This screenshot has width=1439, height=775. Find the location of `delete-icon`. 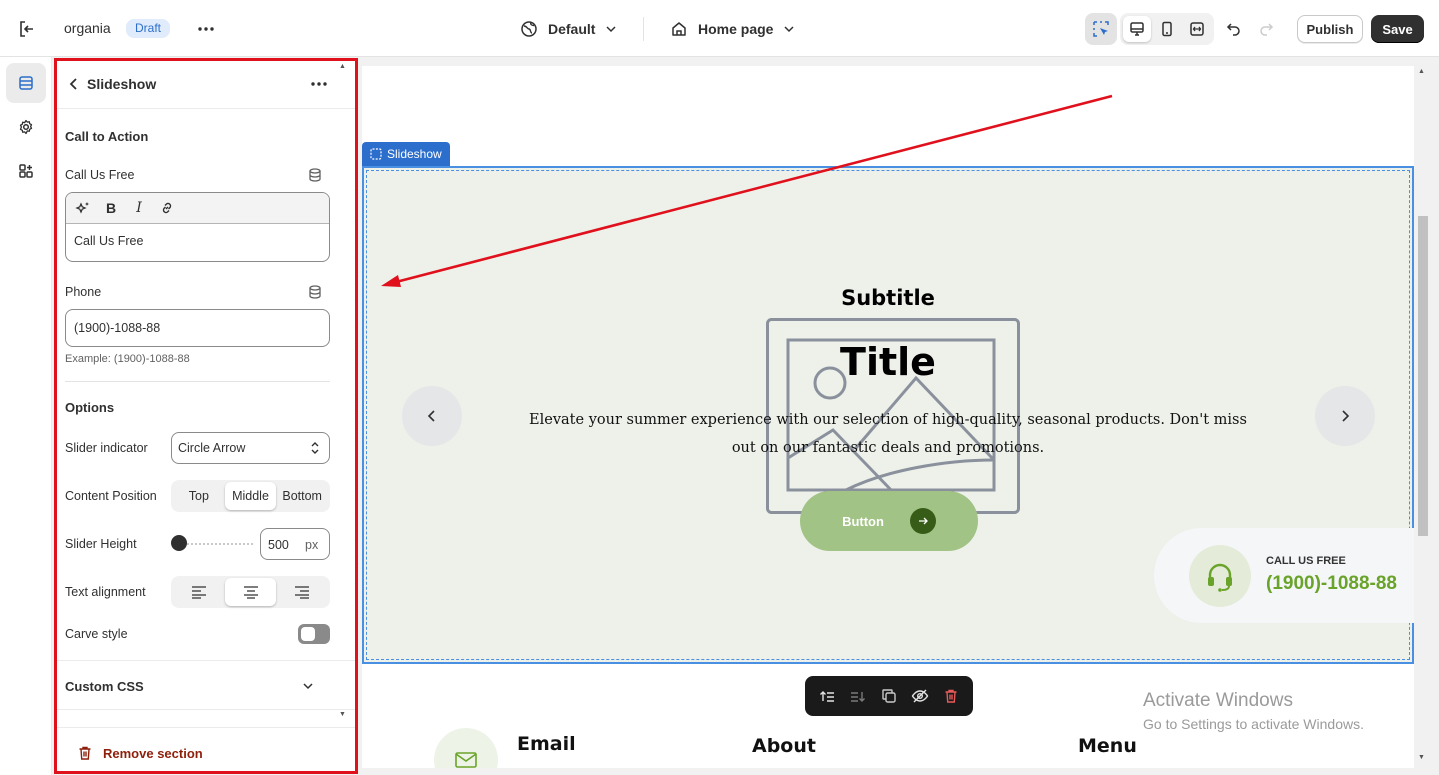

delete-icon is located at coordinates (951, 696).